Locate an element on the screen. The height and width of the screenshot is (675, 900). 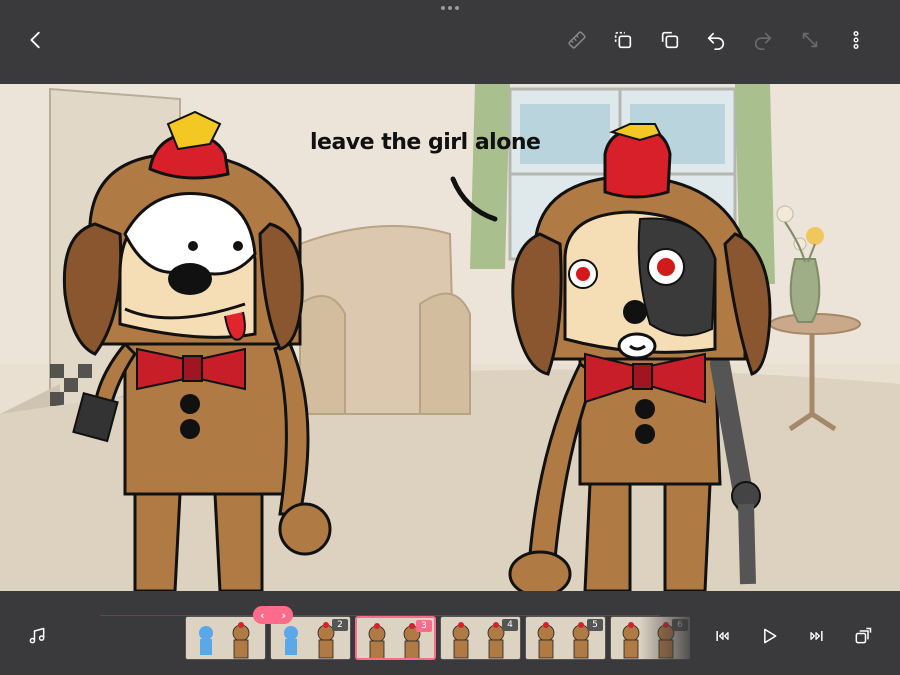
copy-frame-icon is located at coordinates (623, 40).